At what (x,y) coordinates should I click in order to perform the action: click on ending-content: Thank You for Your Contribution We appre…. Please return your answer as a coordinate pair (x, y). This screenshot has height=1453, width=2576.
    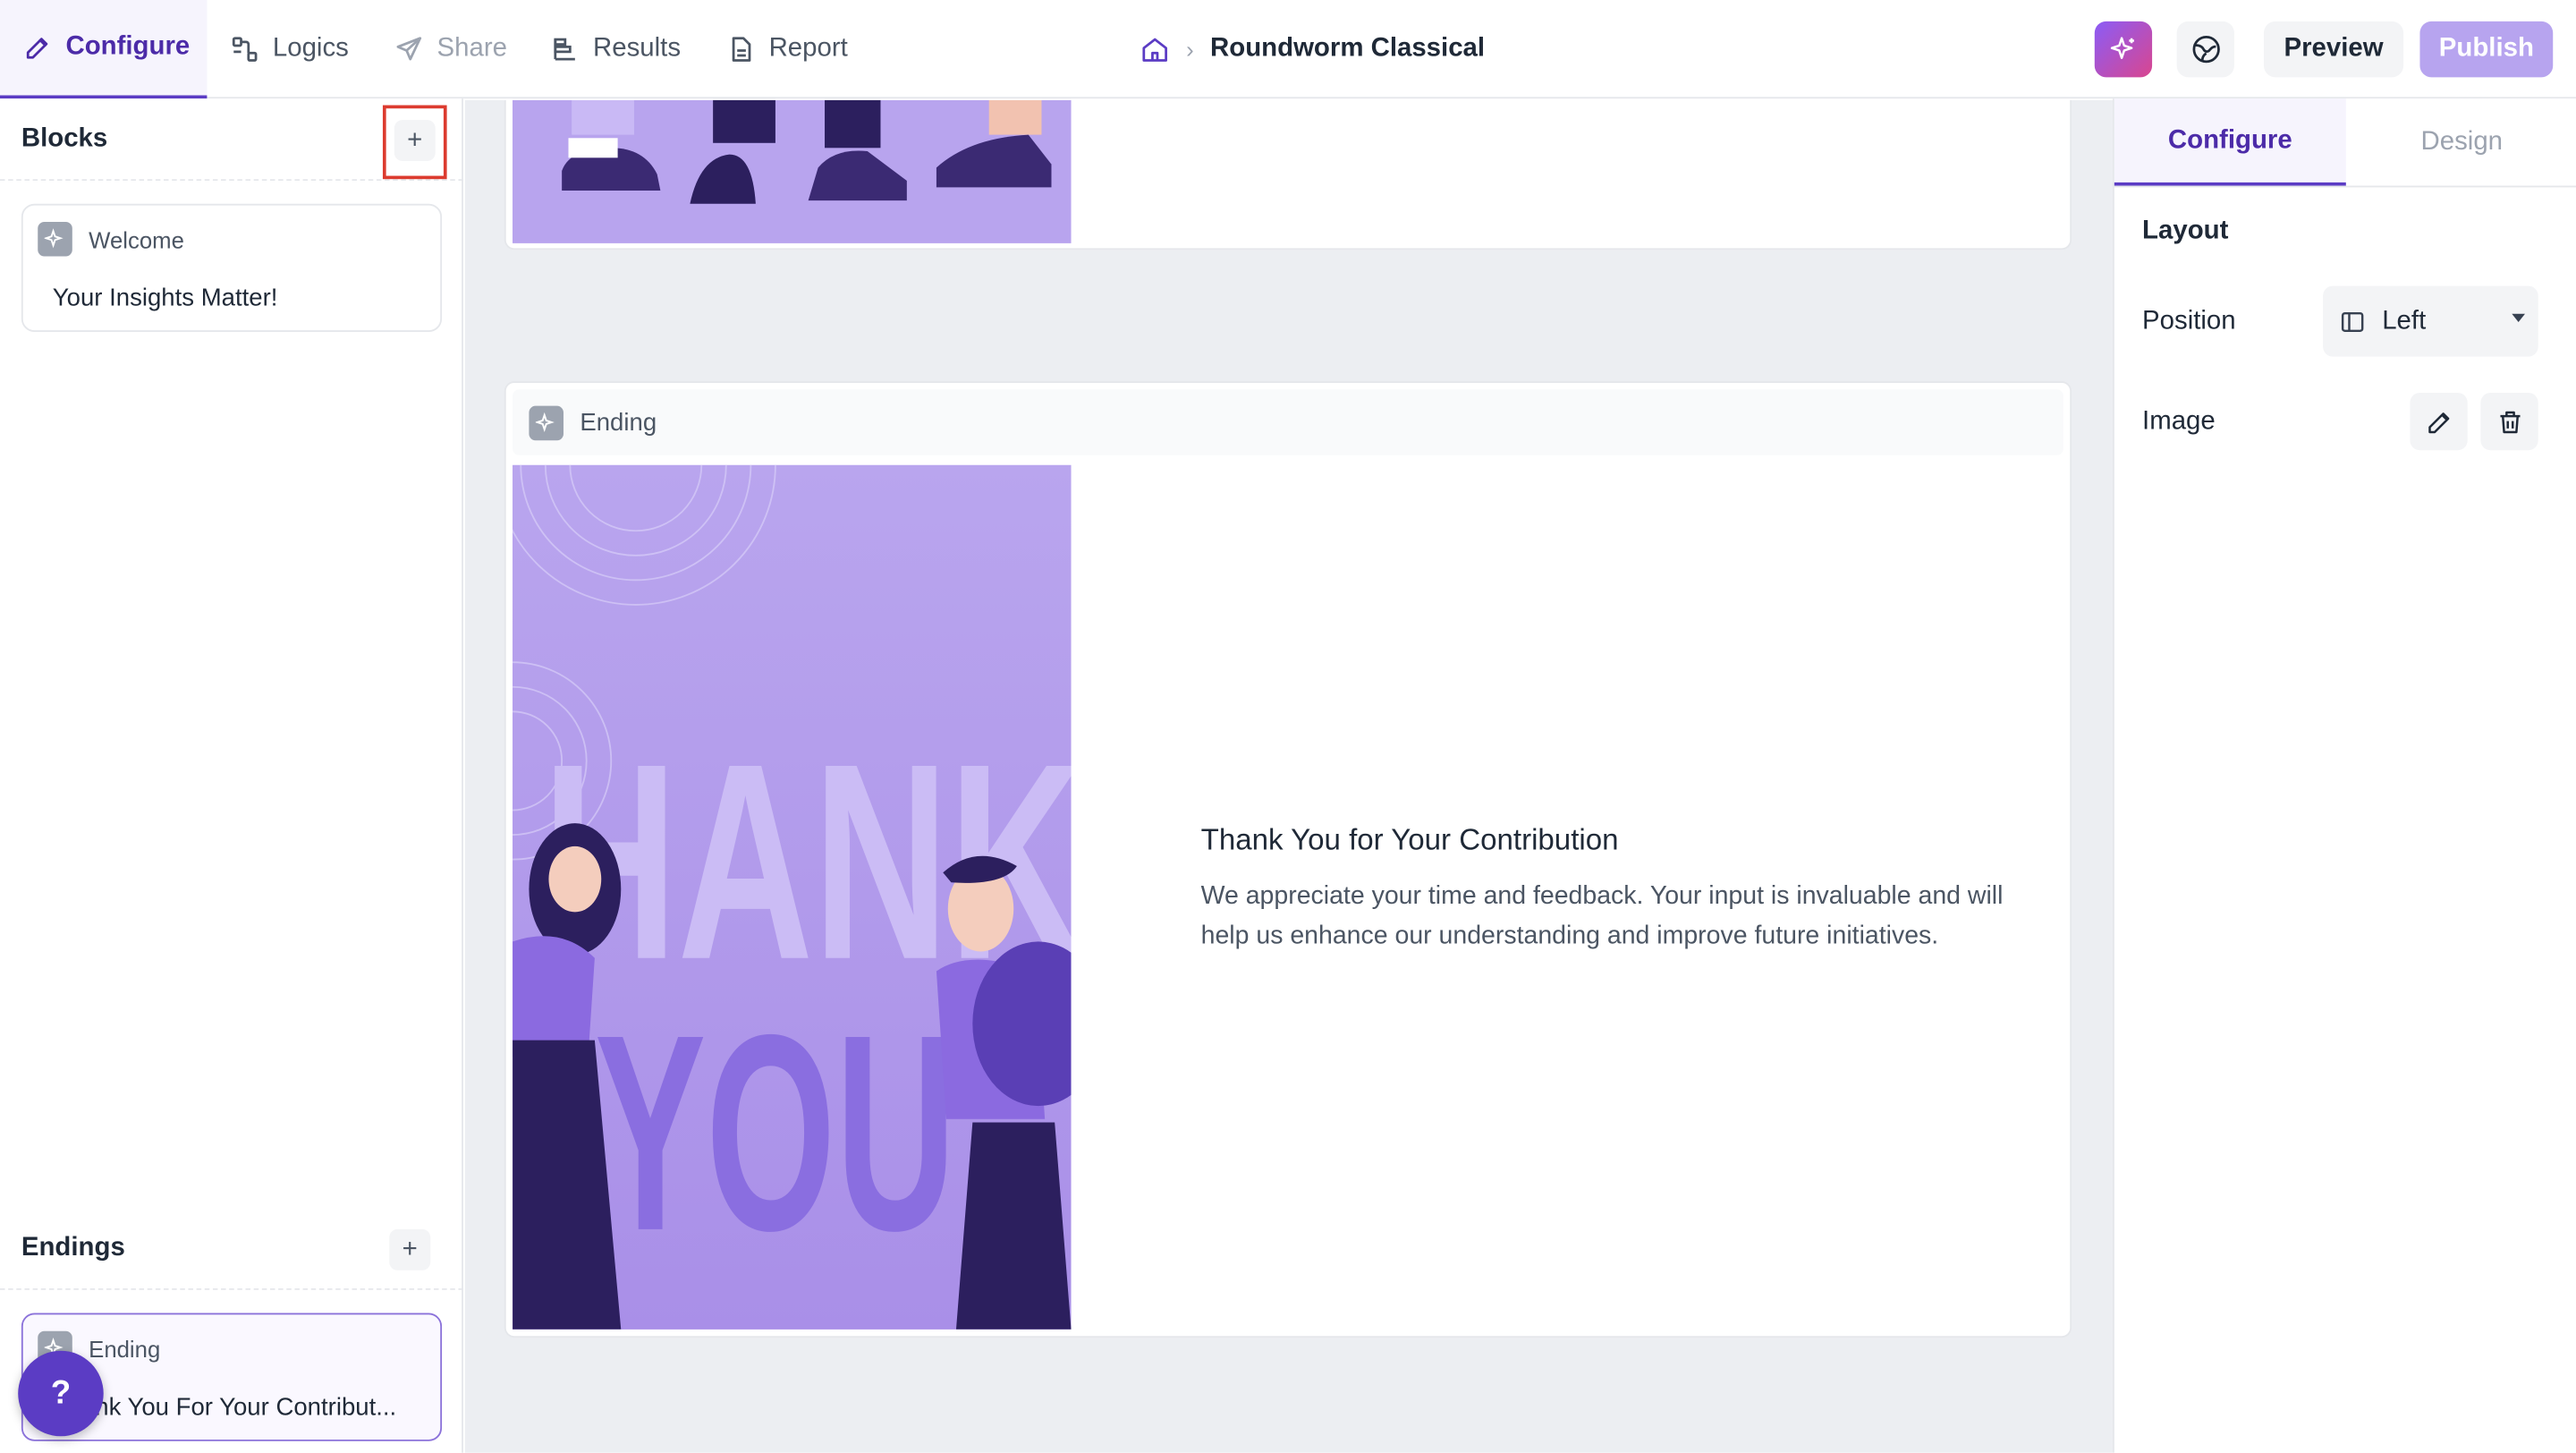
    Looking at the image, I should click on (1628, 889).